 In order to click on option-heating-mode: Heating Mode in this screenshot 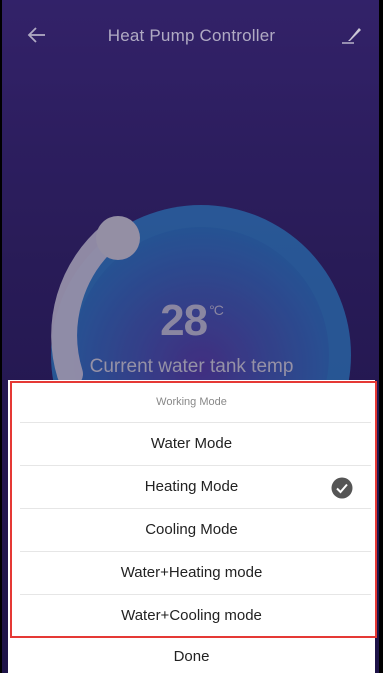, I will do `click(191, 487)`.